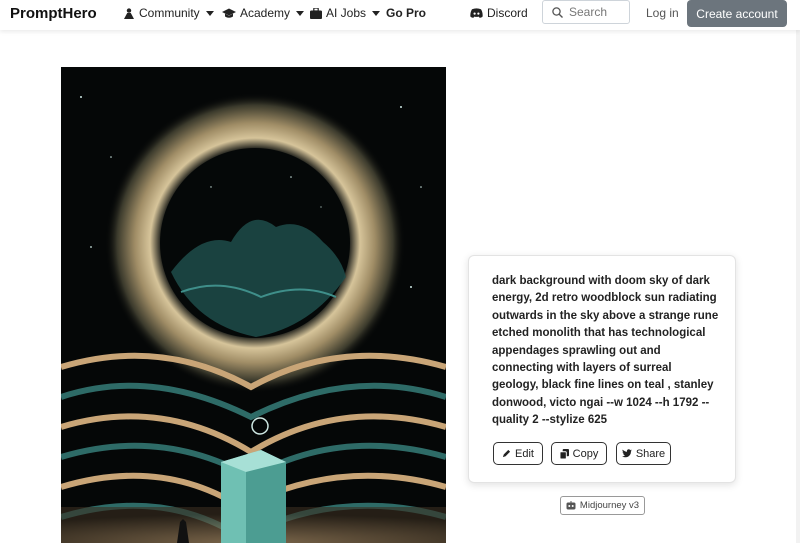 The width and height of the screenshot is (800, 543). What do you see at coordinates (609, 505) in the screenshot?
I see `model-badge-label: Midjourney v3` at bounding box center [609, 505].